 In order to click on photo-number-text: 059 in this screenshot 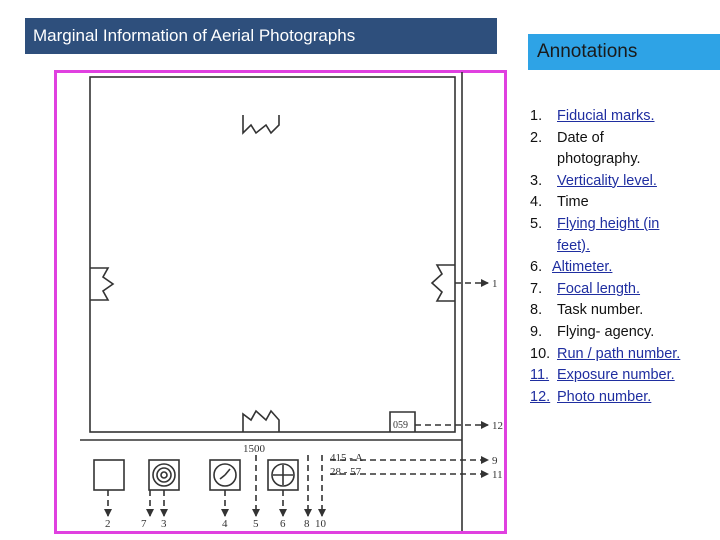, I will do `click(400, 425)`.